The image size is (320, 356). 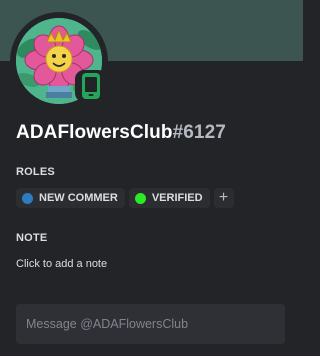 I want to click on role-new-commer: NEW COMMER, so click(x=70, y=198).